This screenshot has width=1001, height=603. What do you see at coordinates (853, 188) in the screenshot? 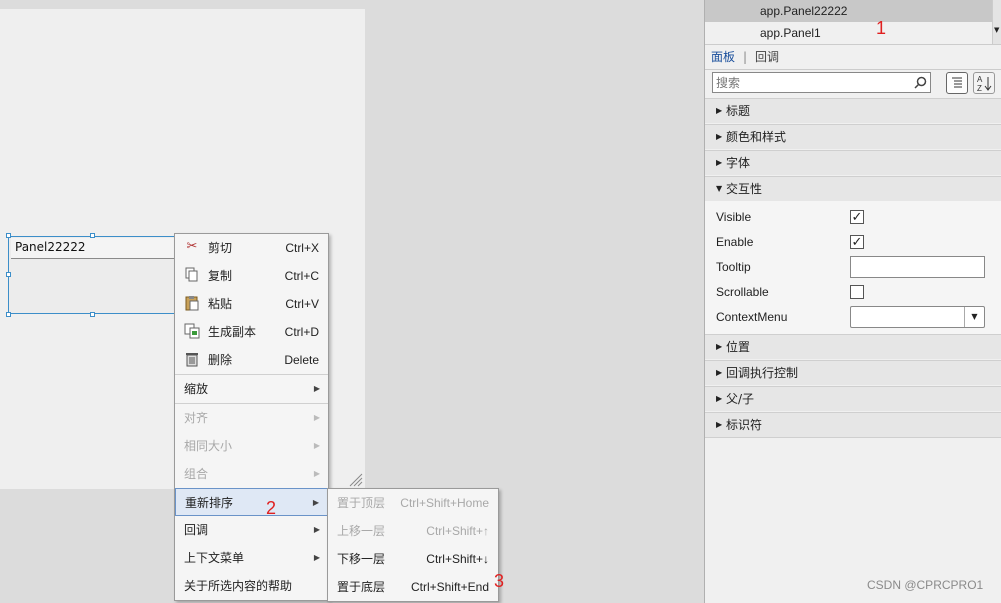
I see `section-interactivity: ▼ 交互性` at bounding box center [853, 188].